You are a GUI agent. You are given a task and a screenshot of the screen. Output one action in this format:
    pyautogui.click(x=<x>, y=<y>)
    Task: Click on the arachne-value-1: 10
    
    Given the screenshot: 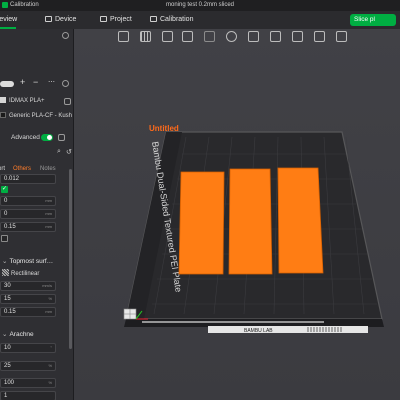 What is the action you would take?
    pyautogui.click(x=7, y=348)
    